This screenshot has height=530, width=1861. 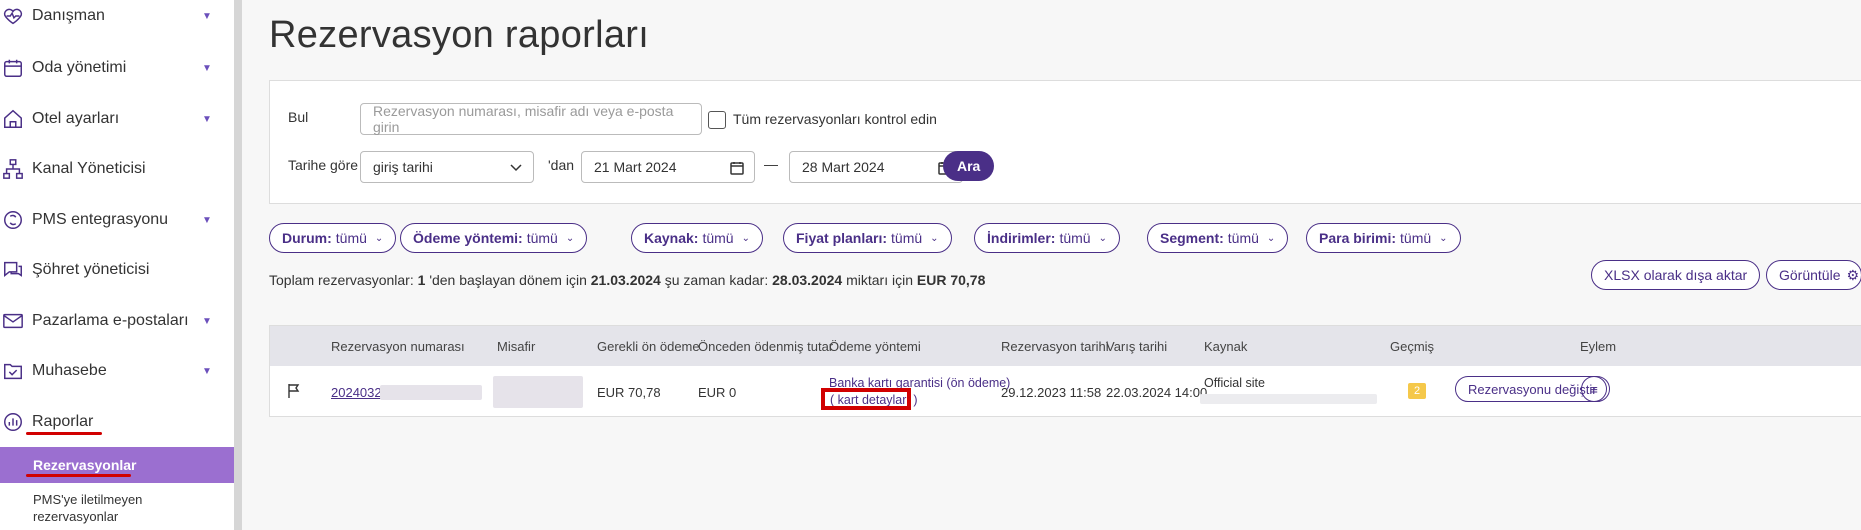 I want to click on column-header: Kaynak, so click(x=1225, y=346).